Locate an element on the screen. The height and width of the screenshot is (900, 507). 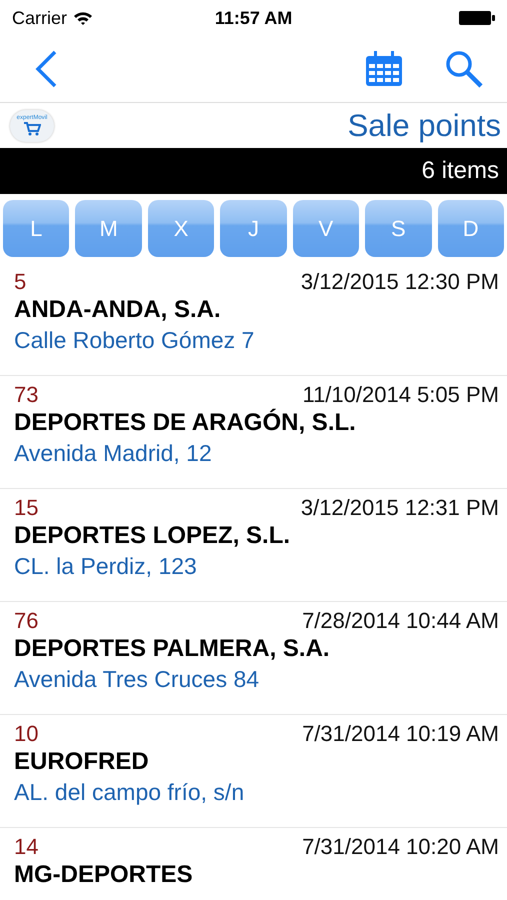
point-address: CL. la Perdiz, 123 is located at coordinates (106, 566).